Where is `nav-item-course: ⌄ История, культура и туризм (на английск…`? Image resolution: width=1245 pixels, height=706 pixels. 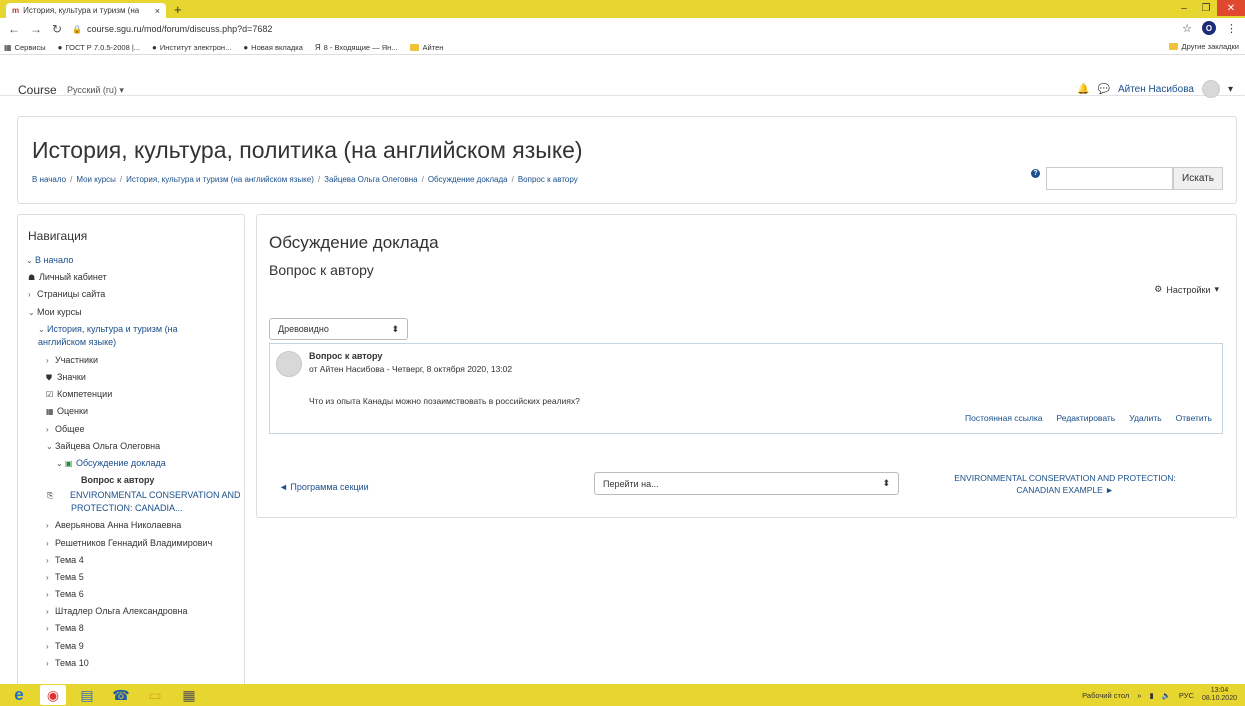 nav-item-course: ⌄ История, культура и туризм (на английск… is located at coordinates (126, 336).